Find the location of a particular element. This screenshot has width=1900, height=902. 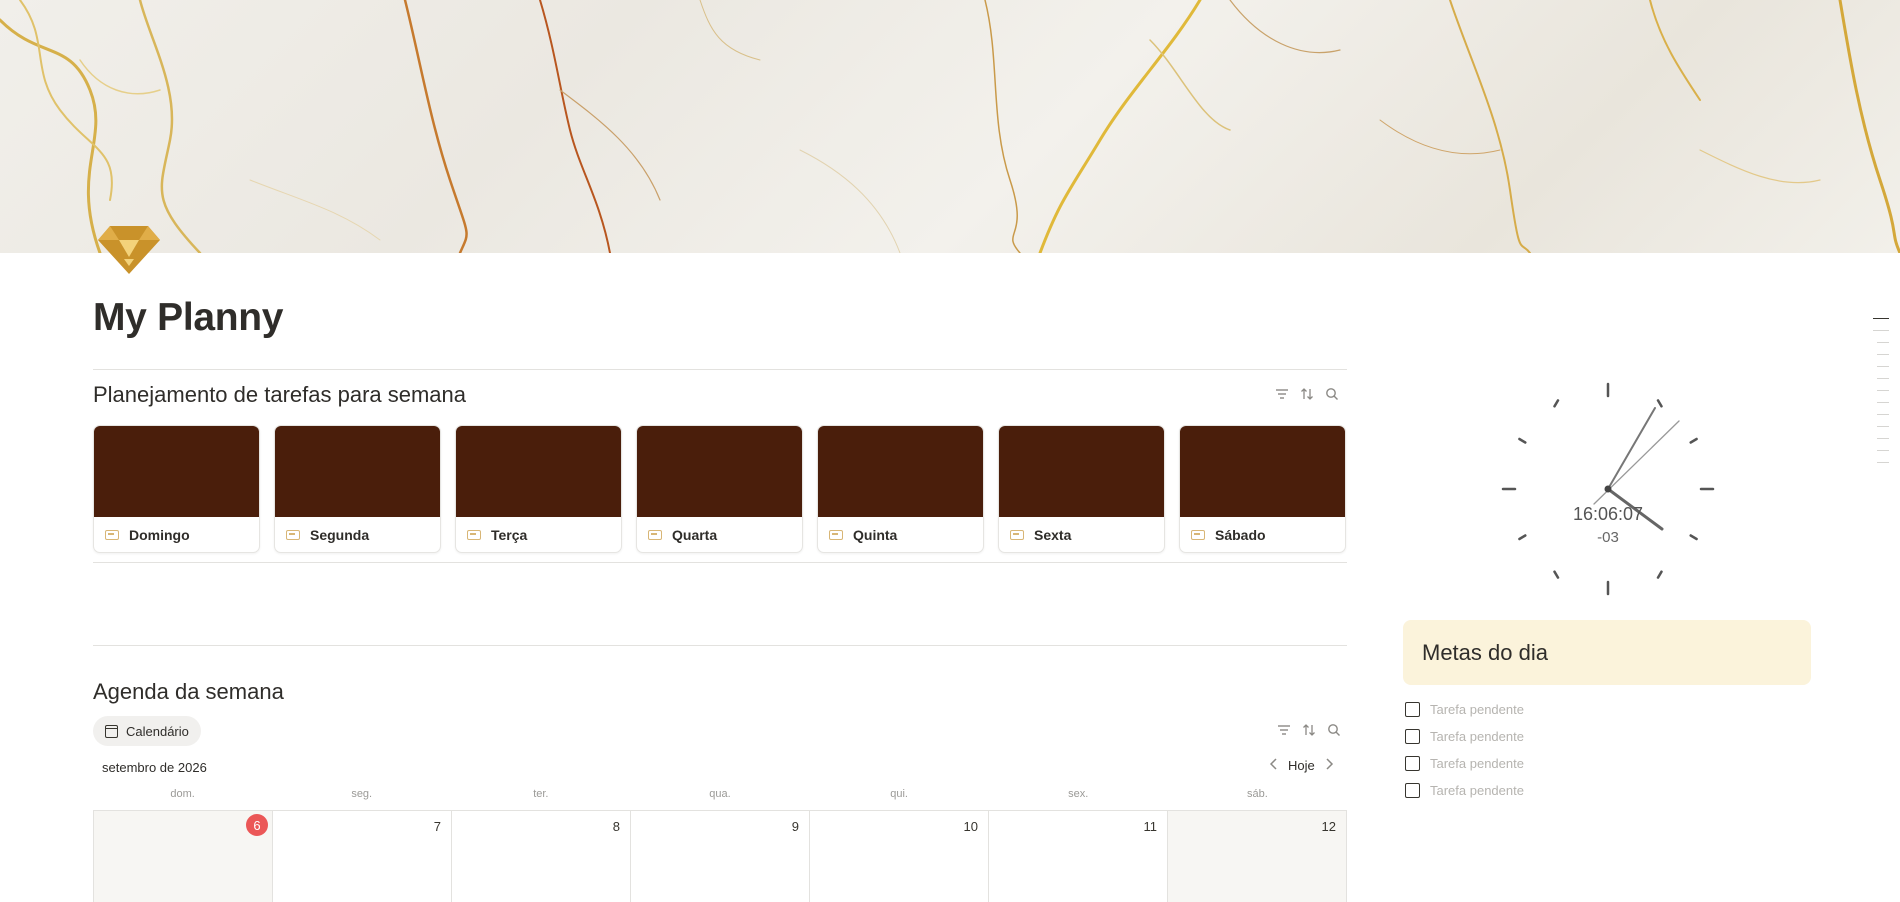

page-title: My Planny is located at coordinates (188, 318).